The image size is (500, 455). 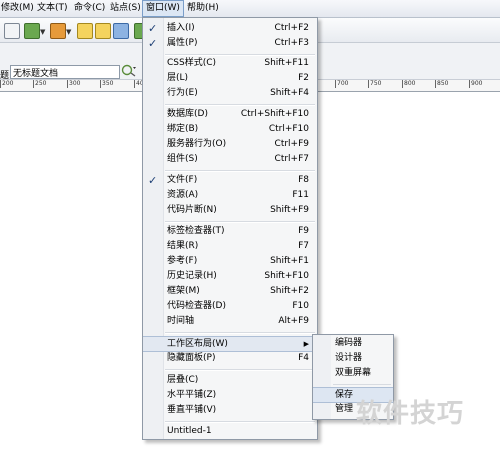 I want to click on menu-item-label: CSS样式(C), so click(x=192, y=63).